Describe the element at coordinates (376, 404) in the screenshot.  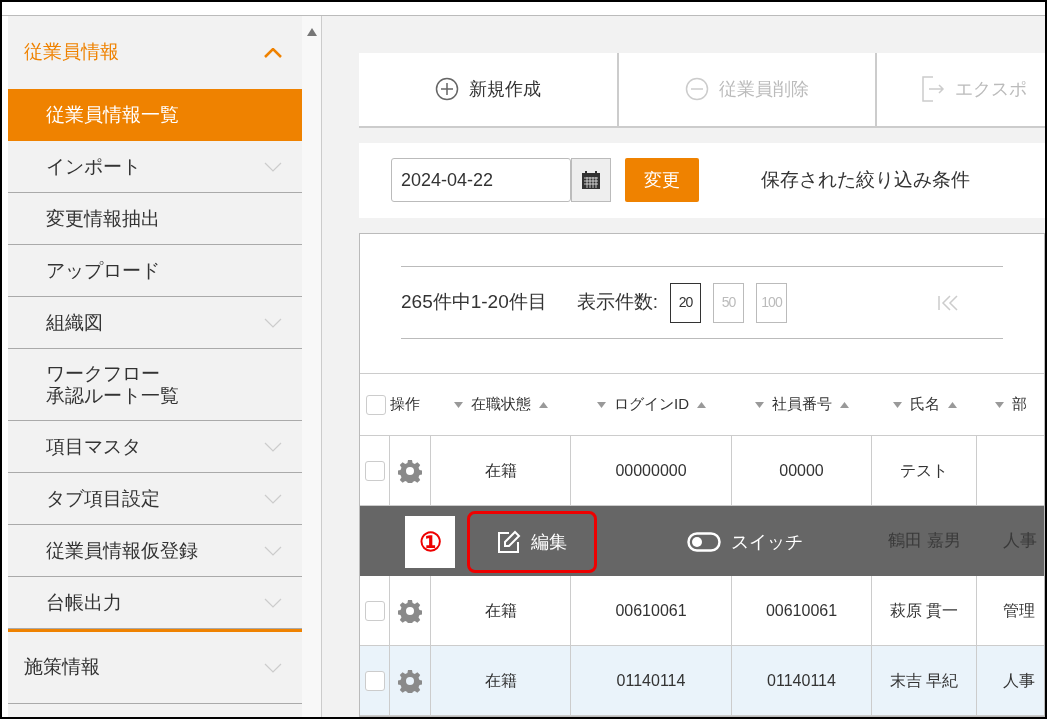
I see `select-all-checkbox` at that location.